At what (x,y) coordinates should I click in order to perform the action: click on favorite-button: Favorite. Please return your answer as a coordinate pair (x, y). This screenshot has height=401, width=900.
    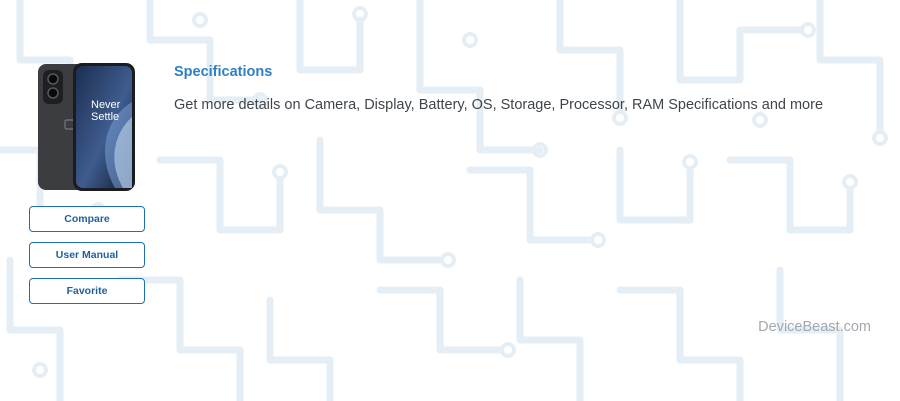
    Looking at the image, I should click on (87, 291).